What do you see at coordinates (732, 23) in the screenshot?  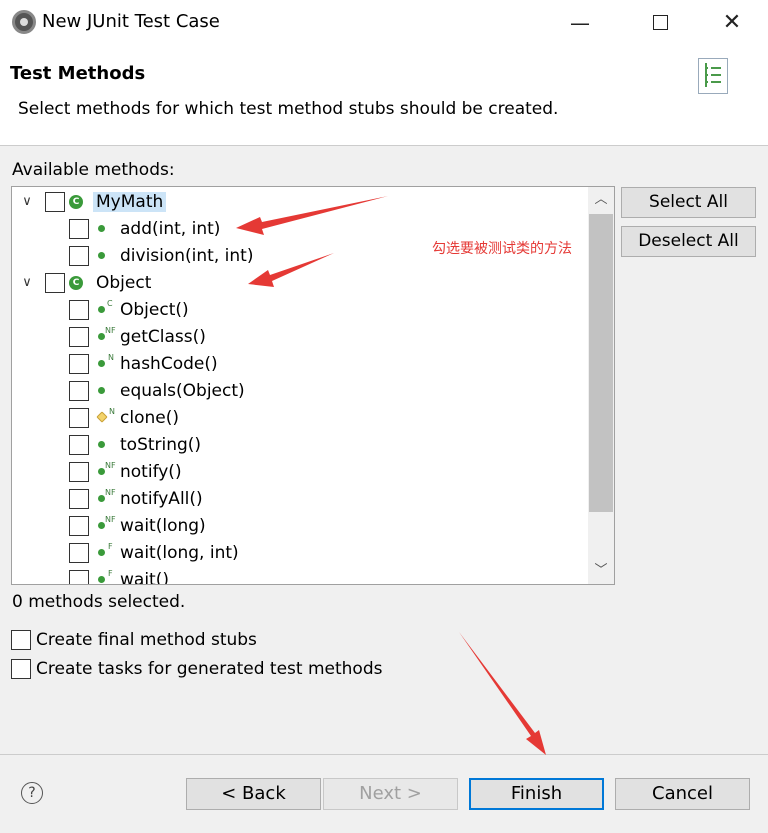 I see `close-button: ✕` at bounding box center [732, 23].